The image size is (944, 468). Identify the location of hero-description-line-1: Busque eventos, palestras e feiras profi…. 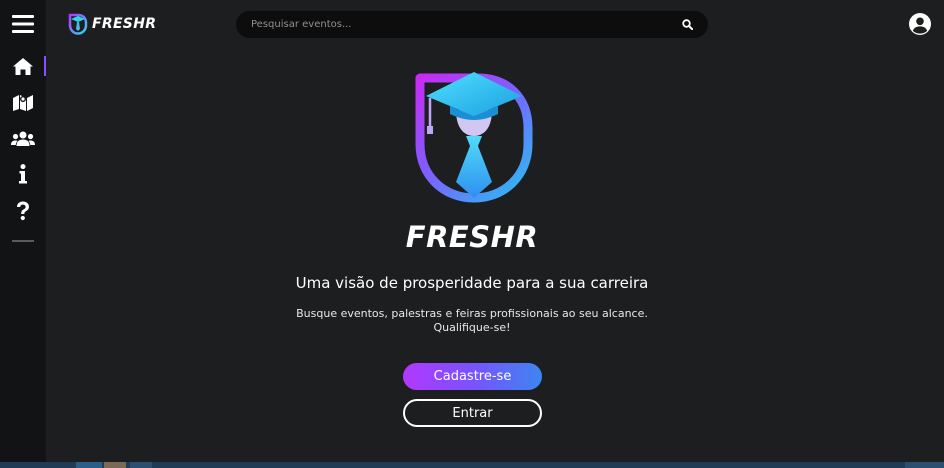
(472, 313).